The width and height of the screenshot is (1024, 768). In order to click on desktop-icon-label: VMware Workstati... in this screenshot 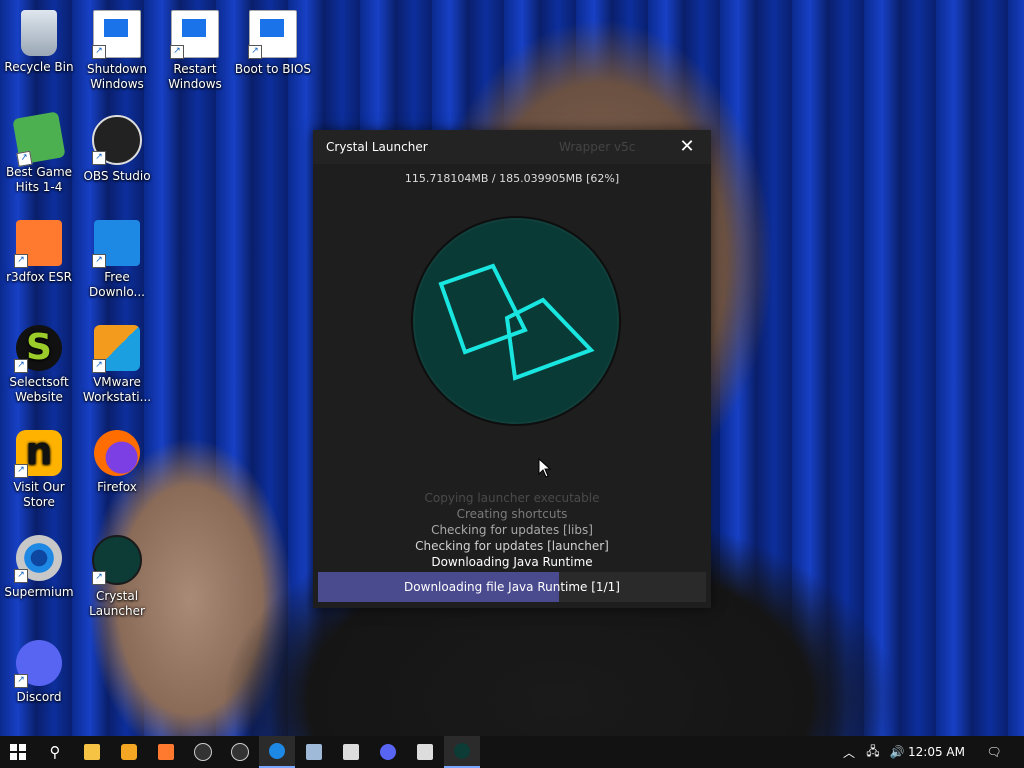, I will do `click(117, 389)`.